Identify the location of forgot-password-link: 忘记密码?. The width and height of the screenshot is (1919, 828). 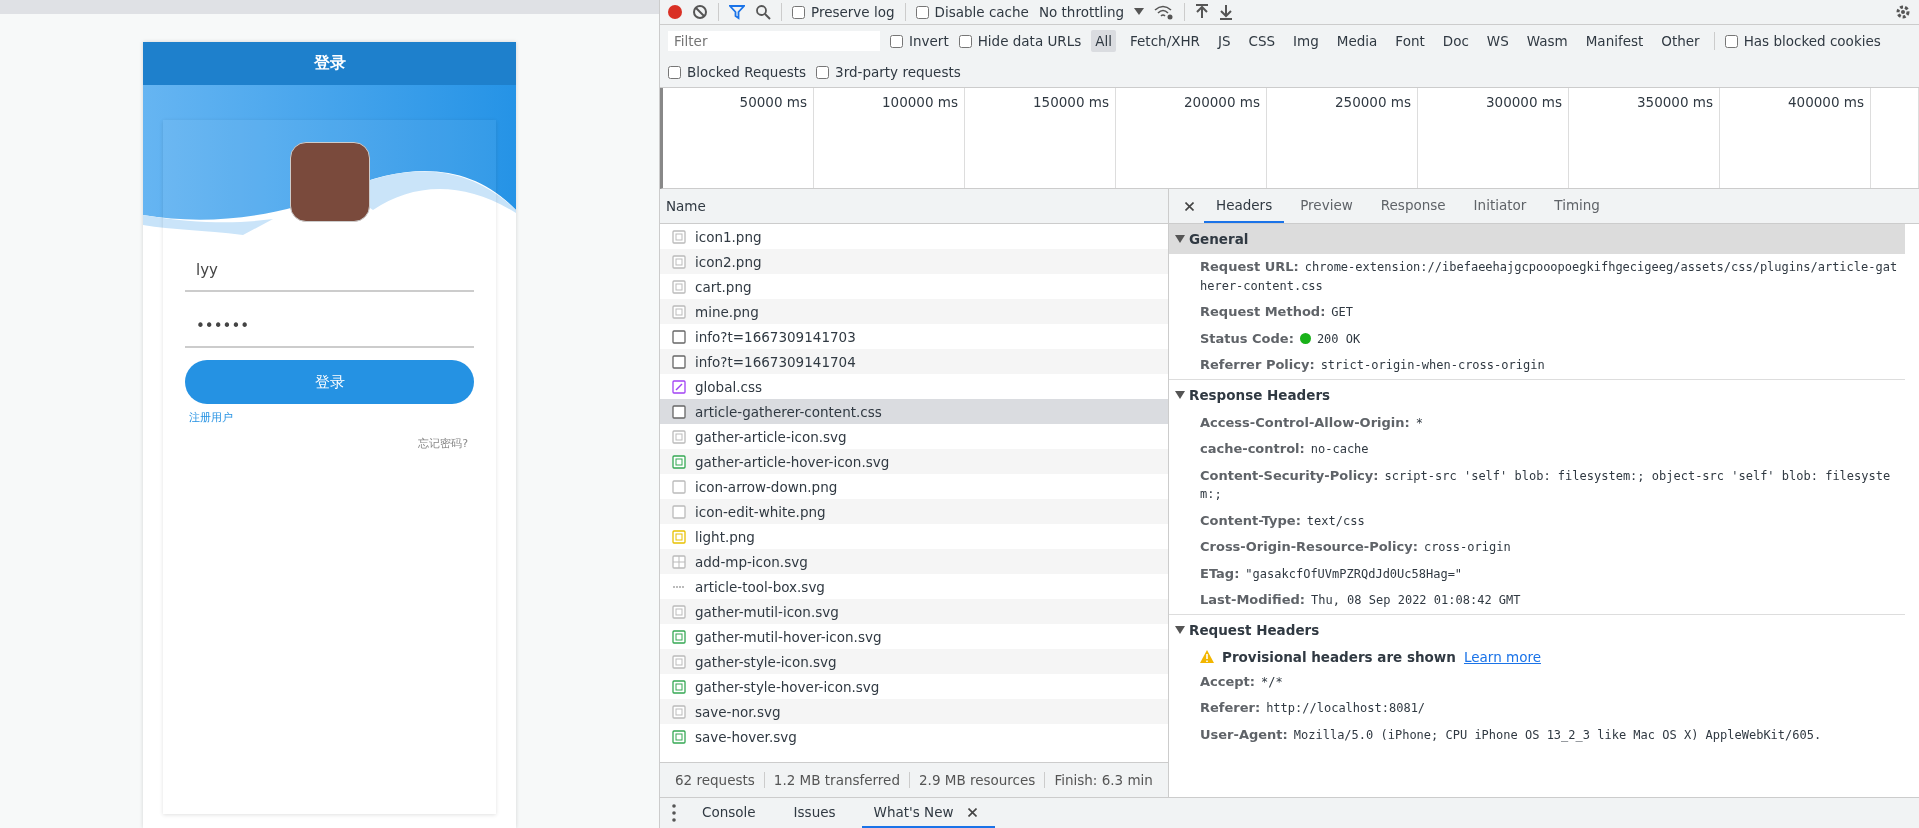
(446, 443).